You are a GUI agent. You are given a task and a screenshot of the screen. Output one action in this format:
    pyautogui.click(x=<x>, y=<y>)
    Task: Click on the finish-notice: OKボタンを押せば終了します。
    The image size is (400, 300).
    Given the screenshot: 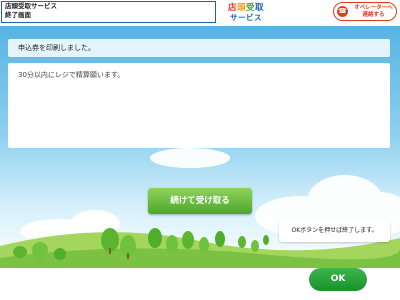 What is the action you would take?
    pyautogui.click(x=334, y=231)
    